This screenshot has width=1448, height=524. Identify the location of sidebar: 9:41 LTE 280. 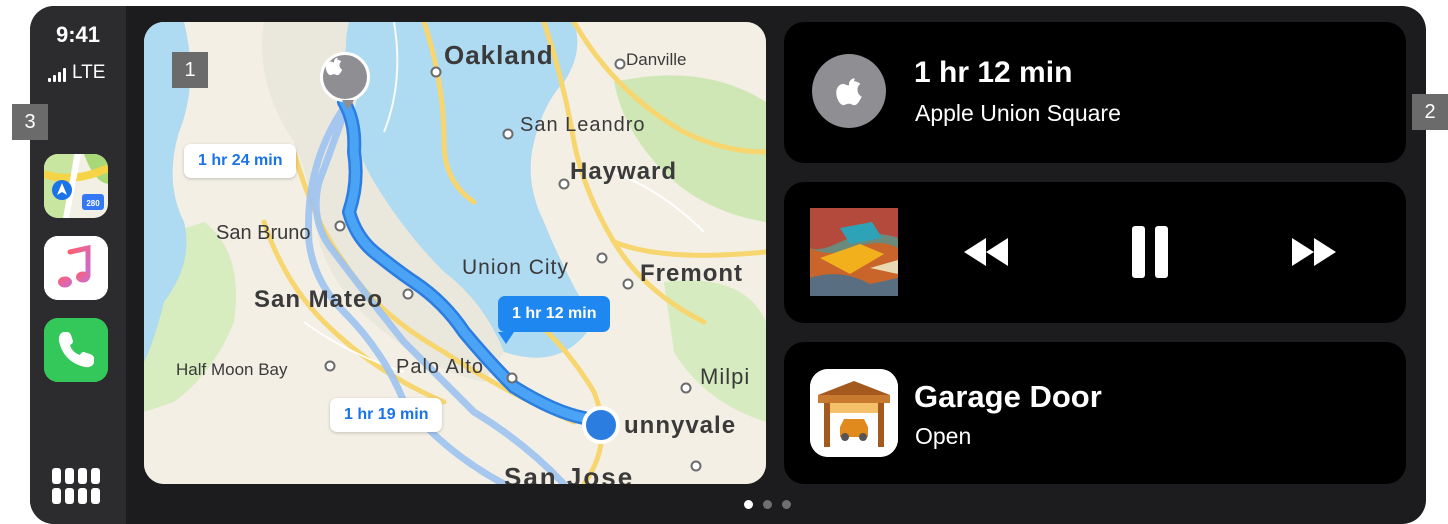
(78, 265).